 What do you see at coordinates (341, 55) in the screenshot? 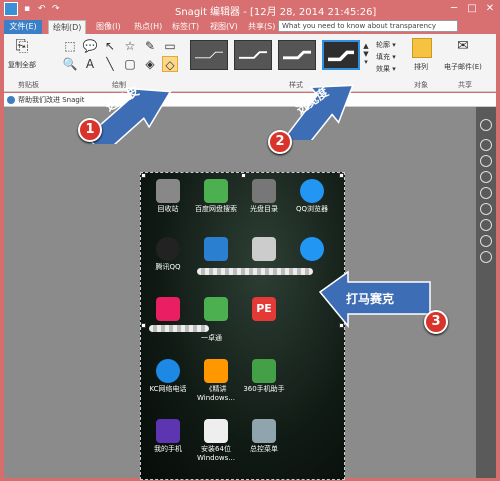
I see `style-thumb-4-selected` at bounding box center [341, 55].